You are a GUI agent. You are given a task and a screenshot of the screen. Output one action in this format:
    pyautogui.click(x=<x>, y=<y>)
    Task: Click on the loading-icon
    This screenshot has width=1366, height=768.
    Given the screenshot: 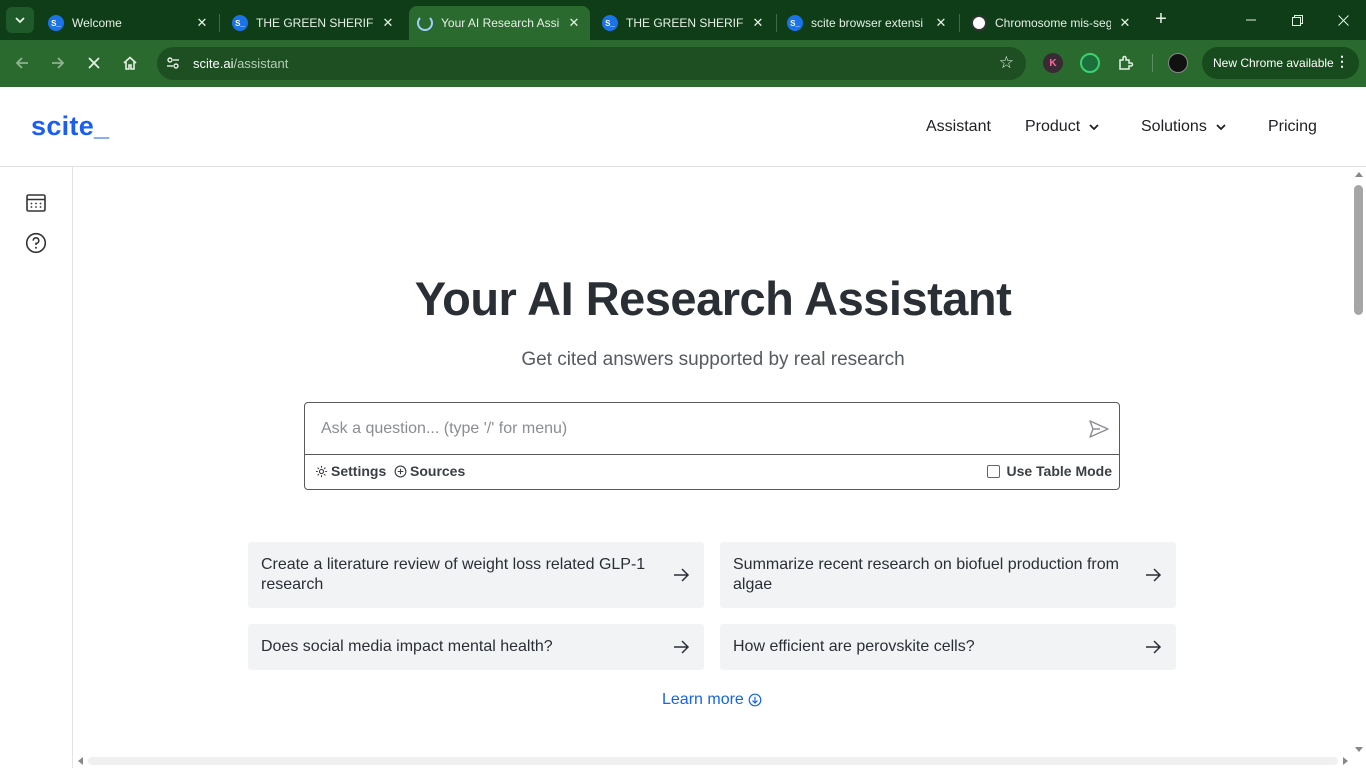 What is the action you would take?
    pyautogui.click(x=425, y=23)
    